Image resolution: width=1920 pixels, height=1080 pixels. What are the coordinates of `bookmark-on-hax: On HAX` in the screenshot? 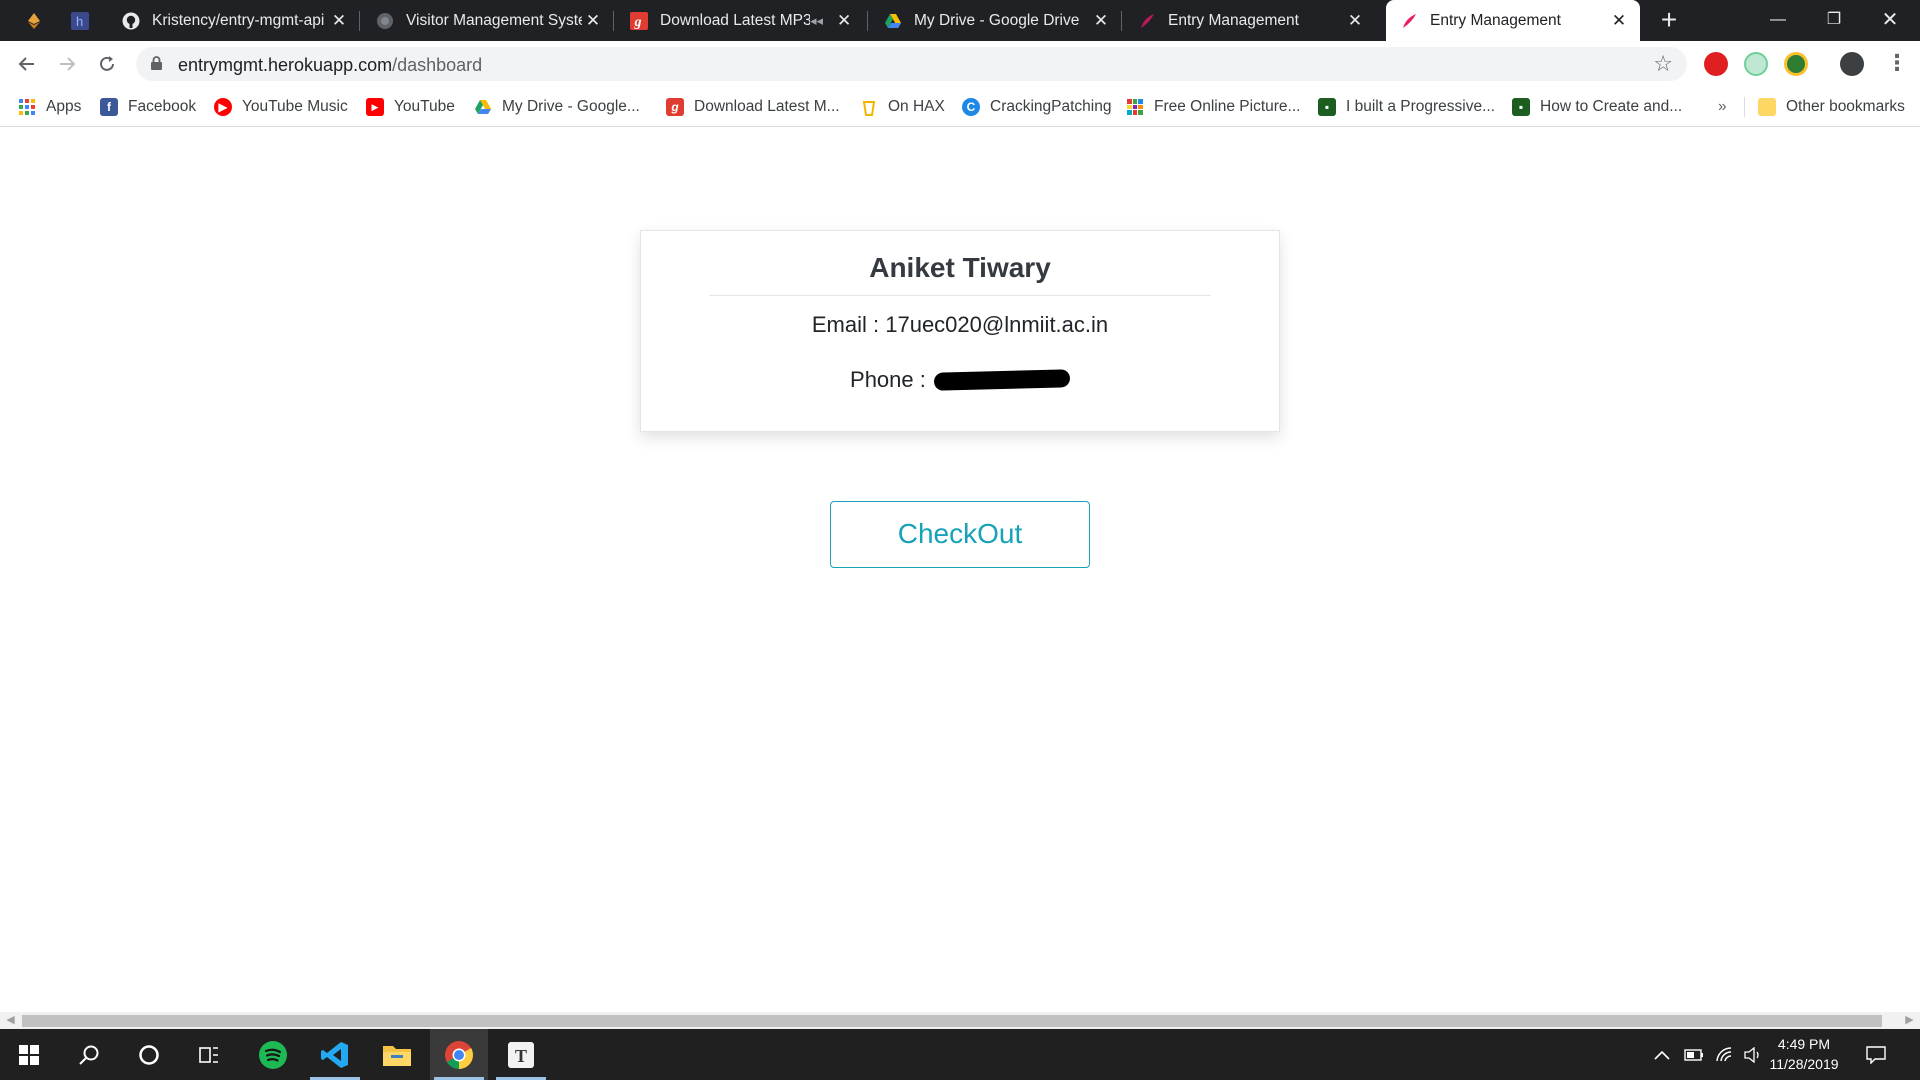 It's located at (902, 107).